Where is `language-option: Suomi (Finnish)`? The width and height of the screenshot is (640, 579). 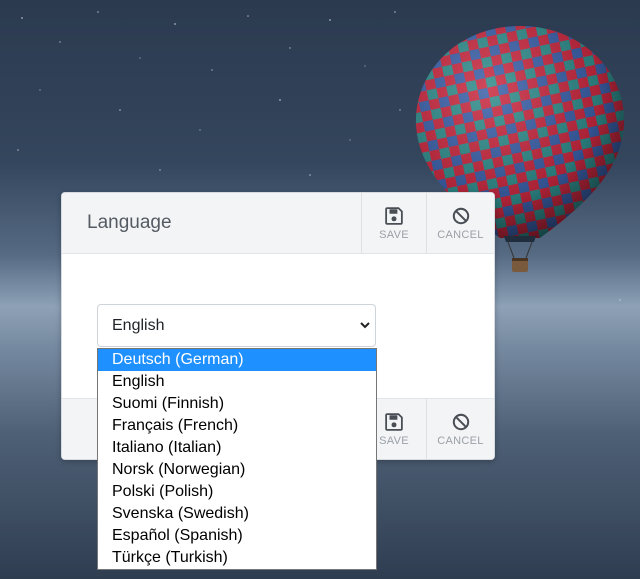
language-option: Suomi (Finnish) is located at coordinates (237, 404).